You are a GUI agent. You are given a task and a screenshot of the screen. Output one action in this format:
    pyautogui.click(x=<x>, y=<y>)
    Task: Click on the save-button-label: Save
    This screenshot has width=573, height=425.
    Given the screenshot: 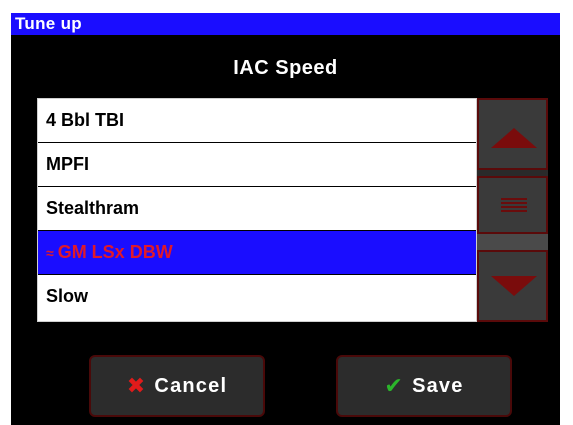 What is the action you would take?
    pyautogui.click(x=438, y=385)
    